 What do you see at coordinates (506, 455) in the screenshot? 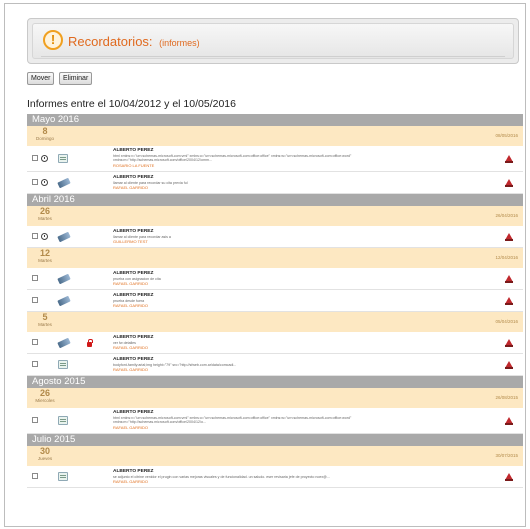
I see `day-date: 30/07/2015` at bounding box center [506, 455].